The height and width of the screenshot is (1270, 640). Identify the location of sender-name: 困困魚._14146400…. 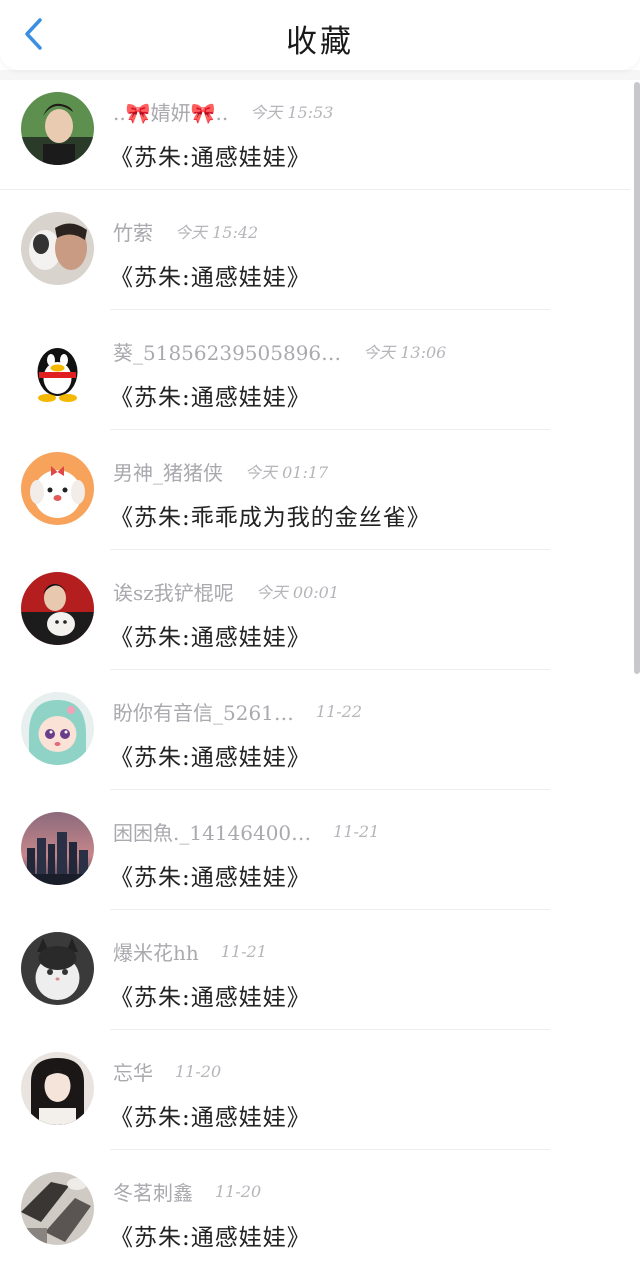
(212, 832).